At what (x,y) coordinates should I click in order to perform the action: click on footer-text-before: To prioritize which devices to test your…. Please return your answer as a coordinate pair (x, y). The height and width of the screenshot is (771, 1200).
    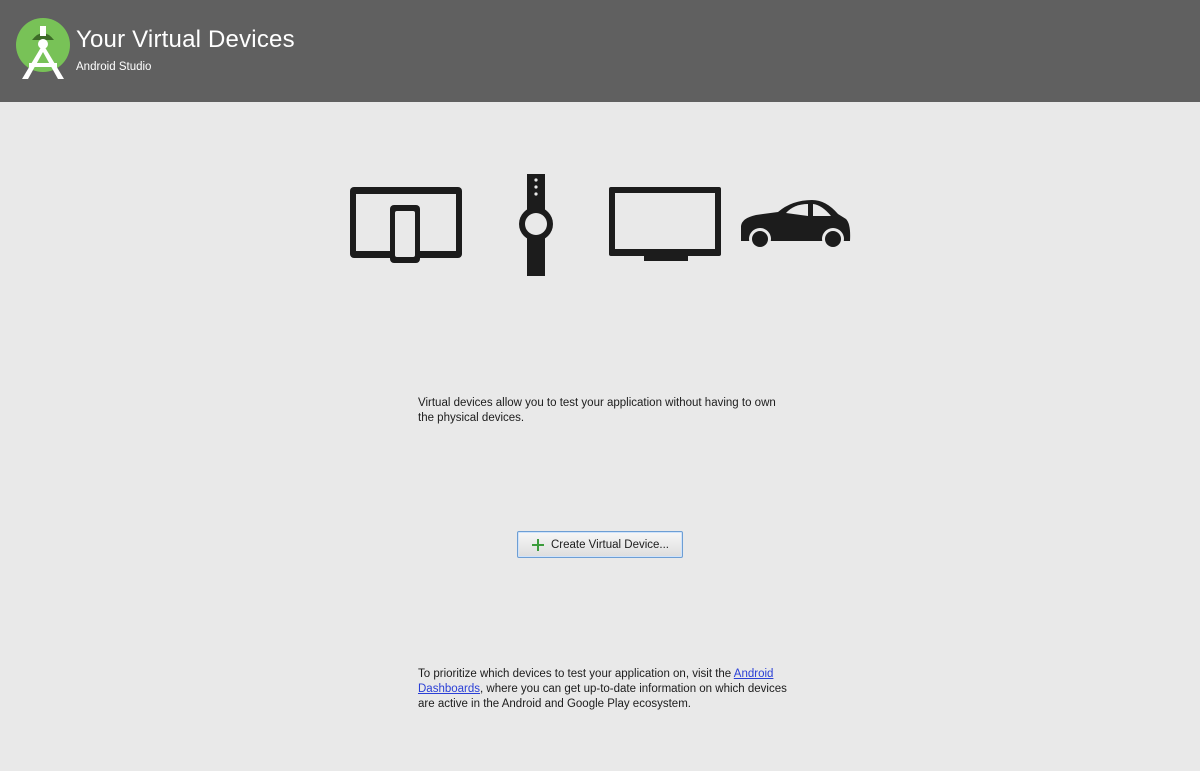
    Looking at the image, I should click on (576, 674).